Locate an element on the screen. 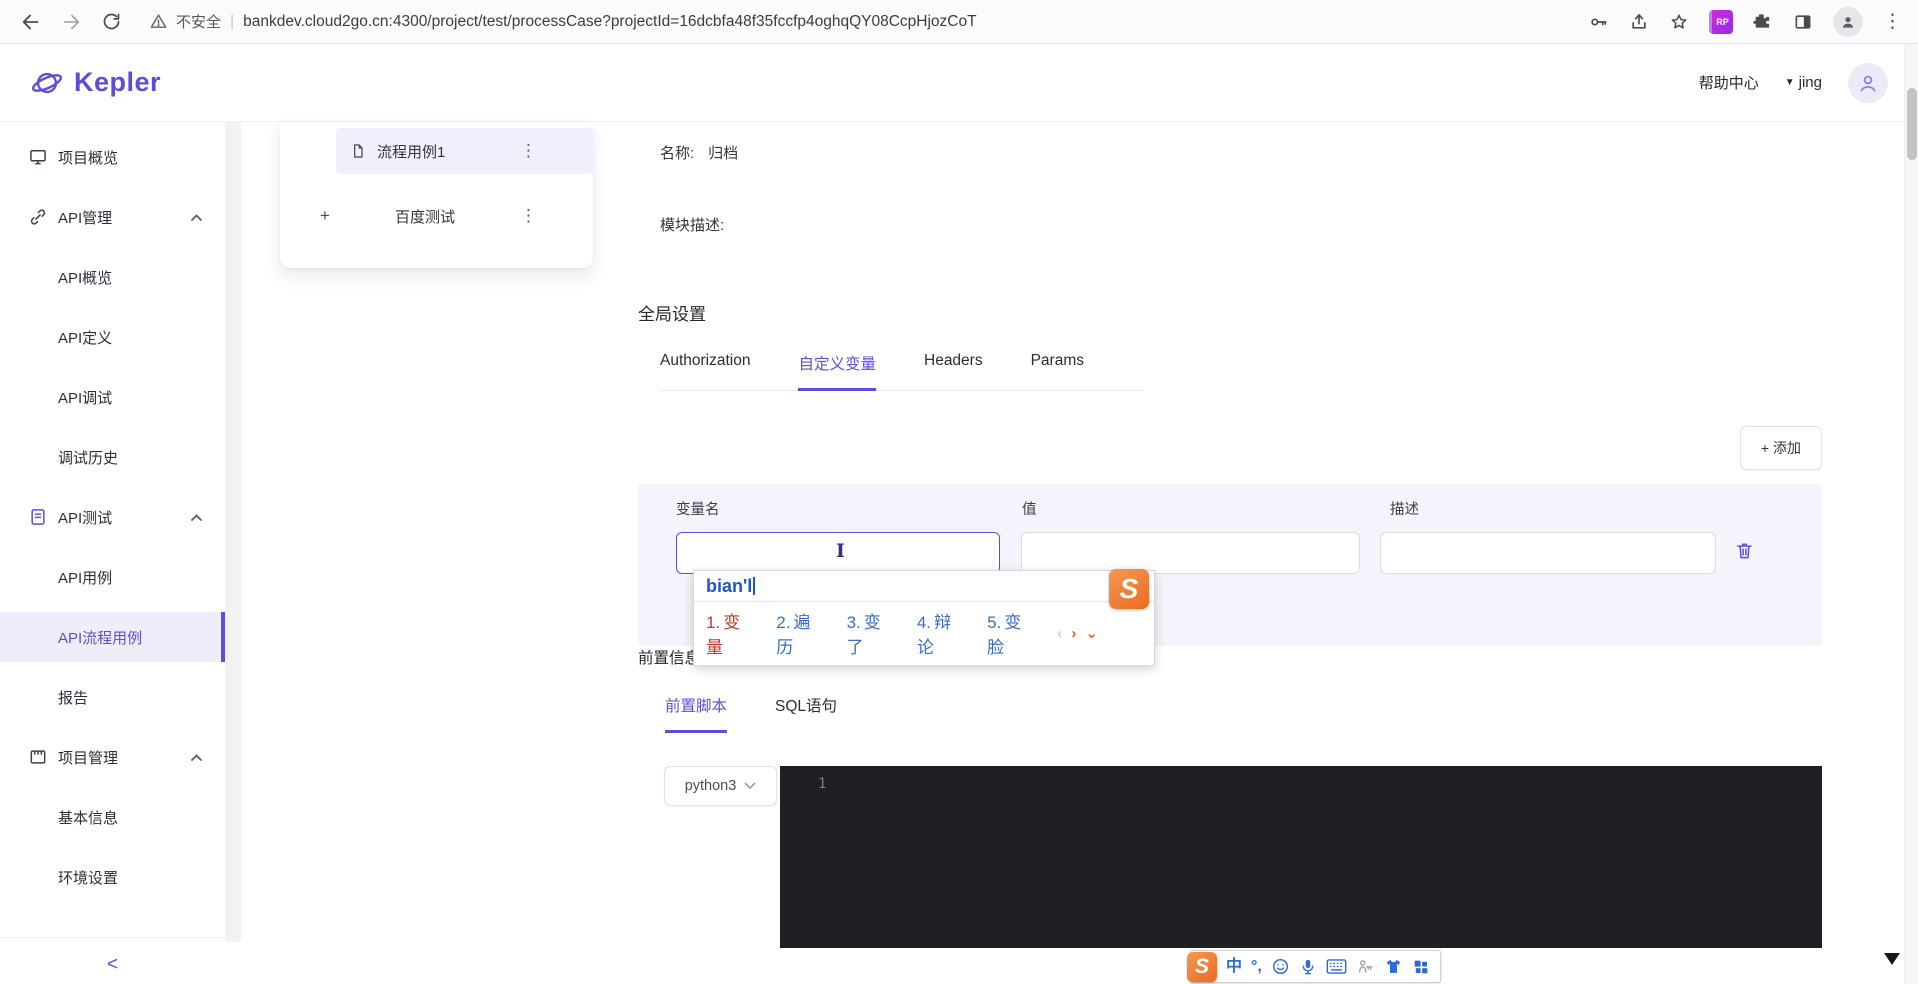  page-scrollbar-thumb is located at coordinates (1912, 124).